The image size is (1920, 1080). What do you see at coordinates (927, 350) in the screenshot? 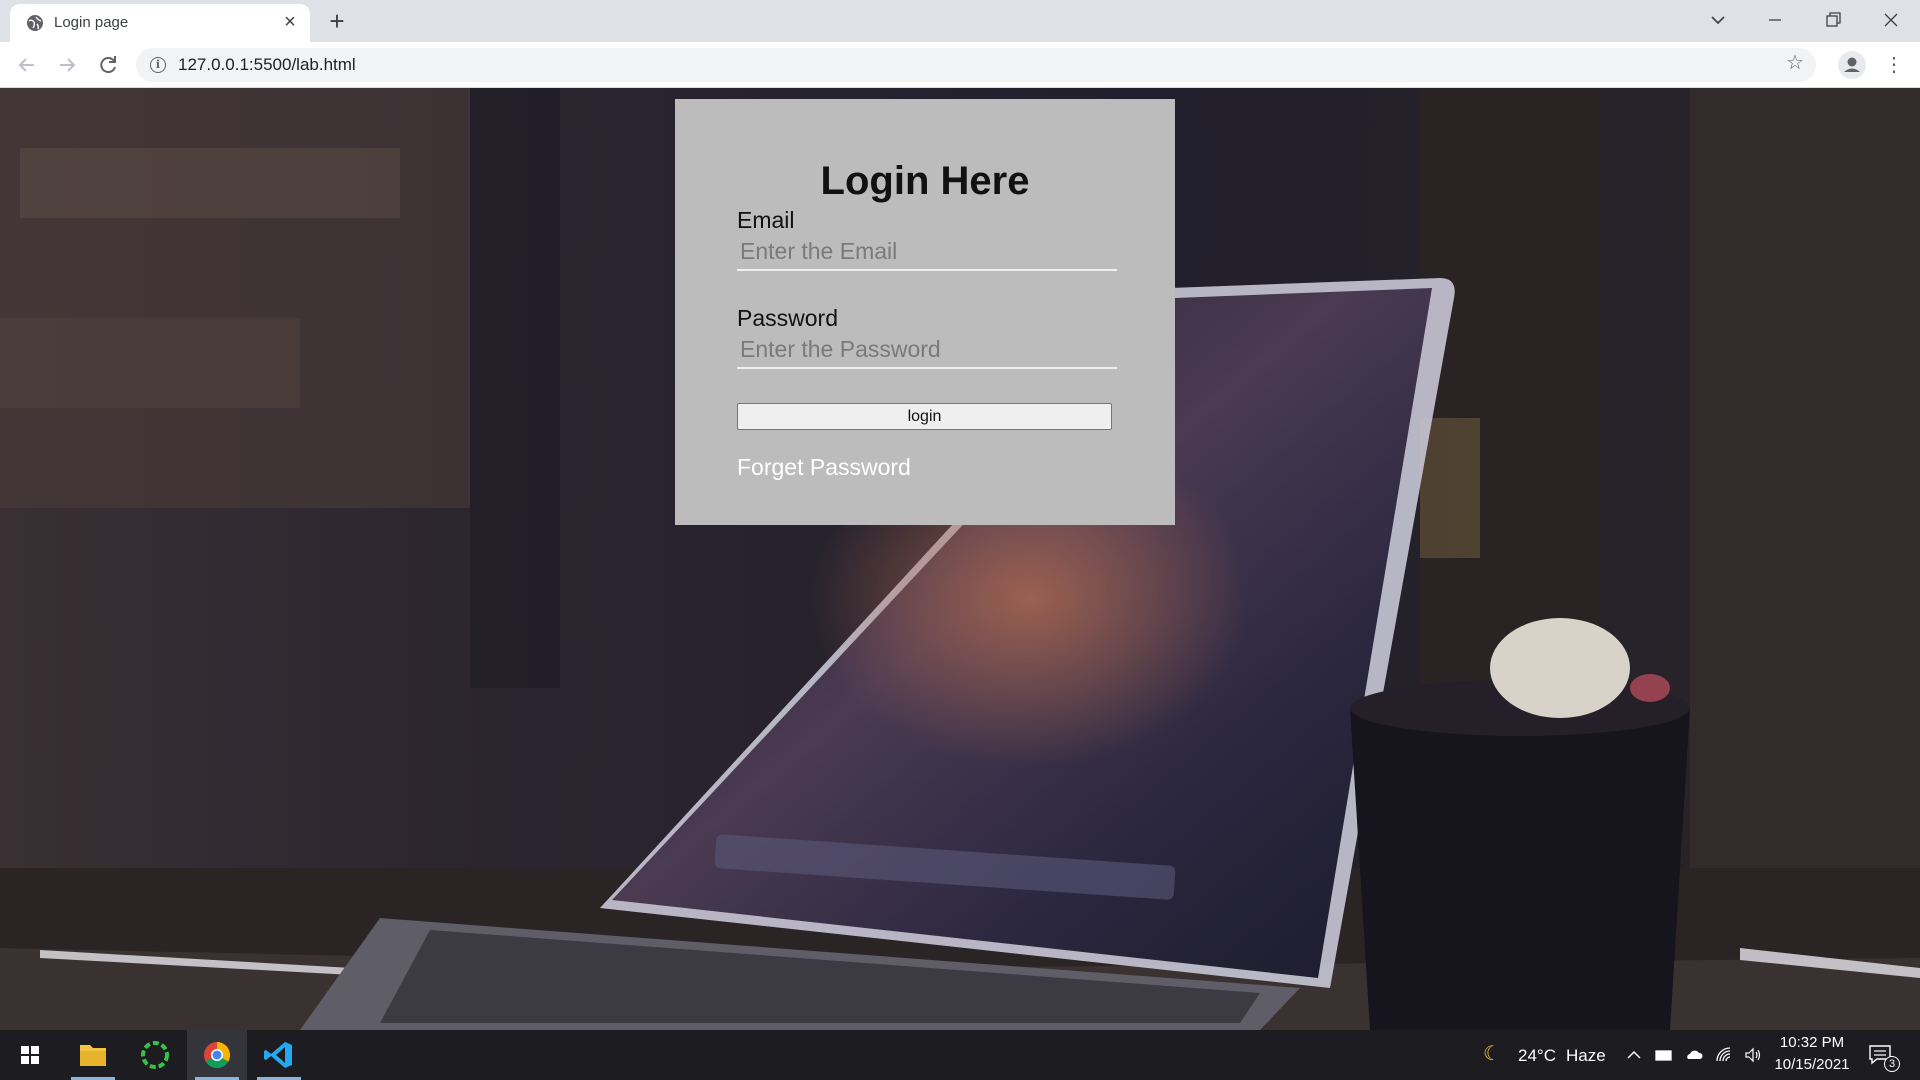
I see `password-field` at bounding box center [927, 350].